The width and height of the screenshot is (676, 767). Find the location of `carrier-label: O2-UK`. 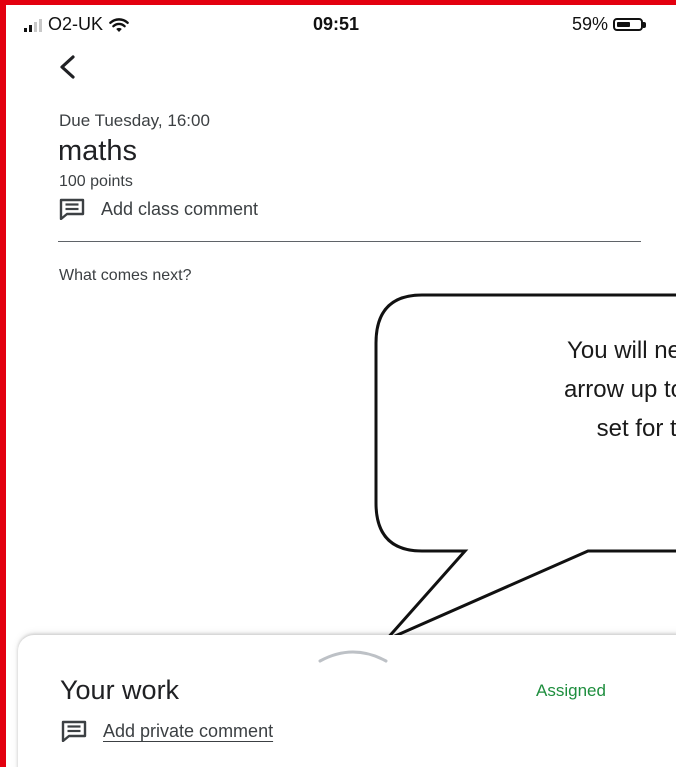

carrier-label: O2-UK is located at coordinates (76, 24).